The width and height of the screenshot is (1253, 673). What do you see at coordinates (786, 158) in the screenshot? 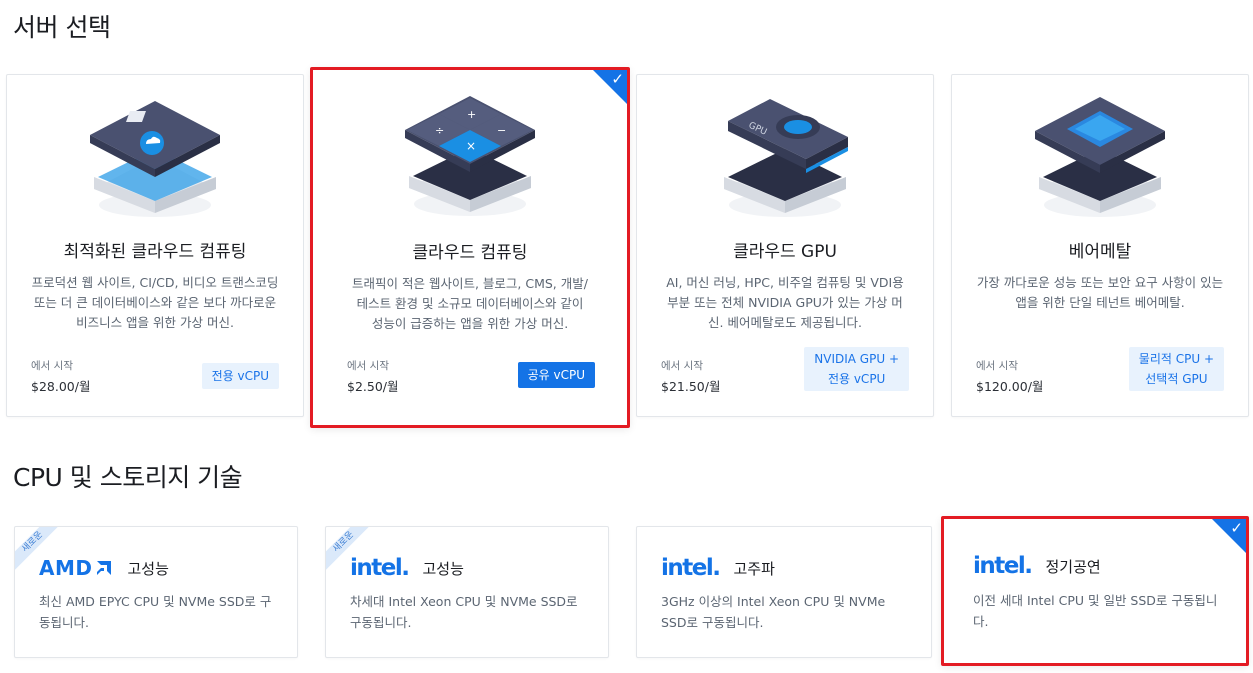
I see `cloud-gpu-illustration: GPU` at bounding box center [786, 158].